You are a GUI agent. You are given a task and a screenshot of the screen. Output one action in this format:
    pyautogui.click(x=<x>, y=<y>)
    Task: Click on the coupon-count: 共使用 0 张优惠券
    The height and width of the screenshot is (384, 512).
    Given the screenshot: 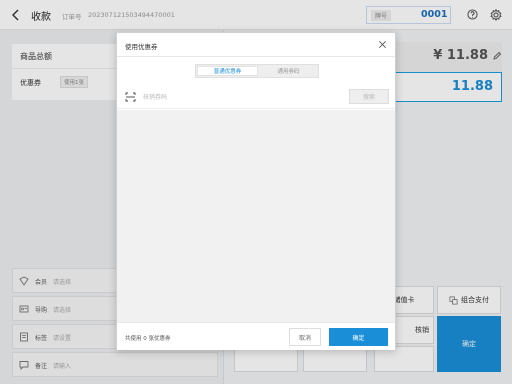 What is the action you would take?
    pyautogui.click(x=148, y=339)
    